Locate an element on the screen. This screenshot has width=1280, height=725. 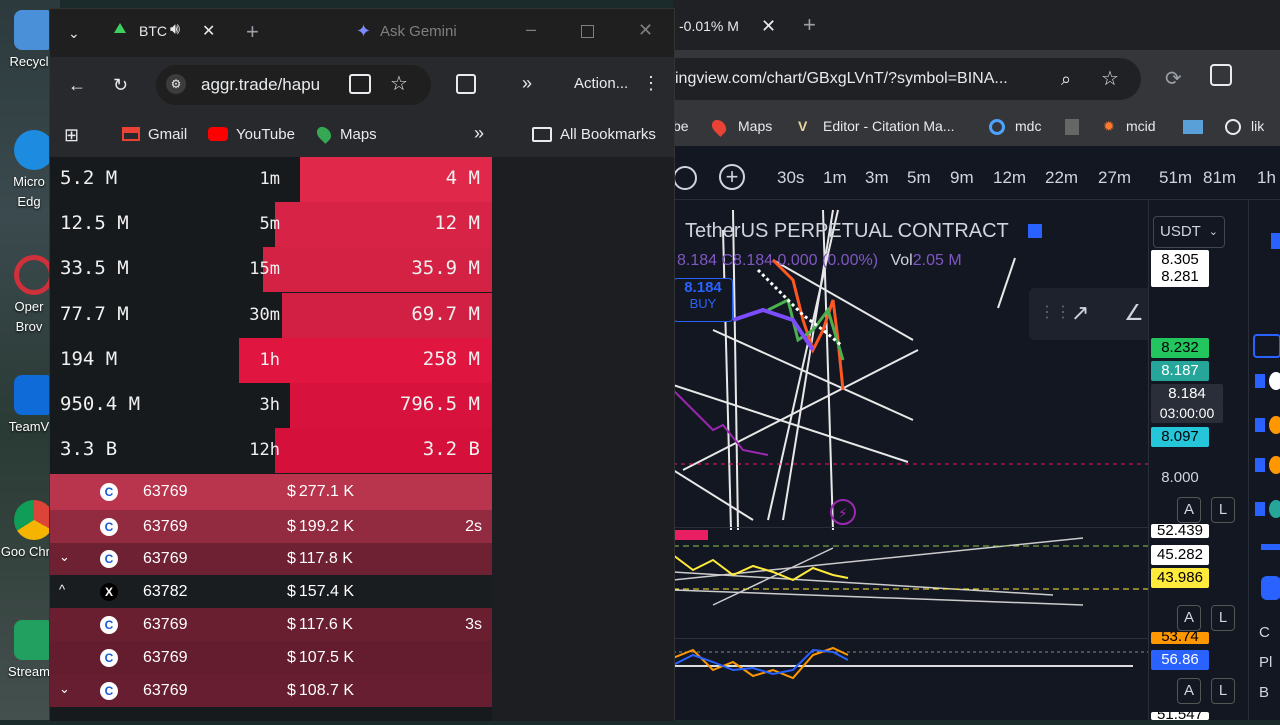
tab-tradingview: -0.01% M ✕ is located at coordinates (730, 26).